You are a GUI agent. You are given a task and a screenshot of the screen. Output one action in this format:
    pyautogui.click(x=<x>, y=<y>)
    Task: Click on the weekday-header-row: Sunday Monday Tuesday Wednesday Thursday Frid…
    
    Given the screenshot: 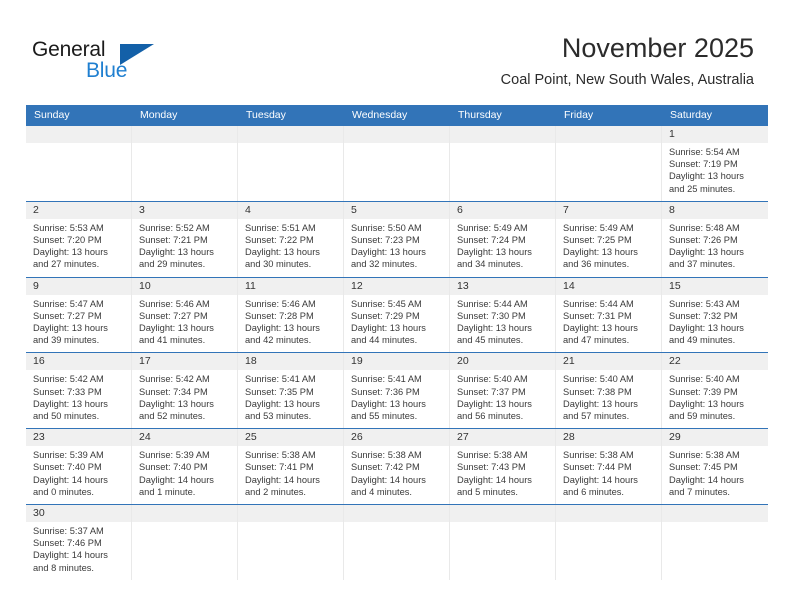 What is the action you would take?
    pyautogui.click(x=397, y=115)
    